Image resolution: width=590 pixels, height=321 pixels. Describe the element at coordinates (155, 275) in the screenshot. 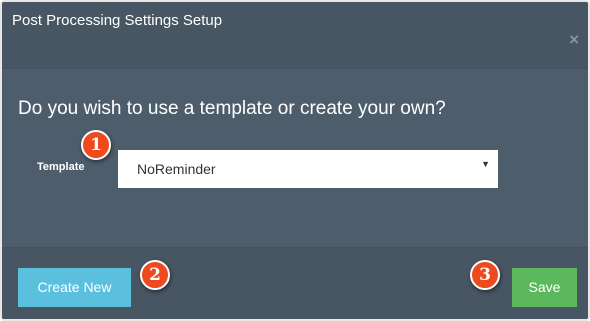

I see `step-2-badge: 2` at that location.